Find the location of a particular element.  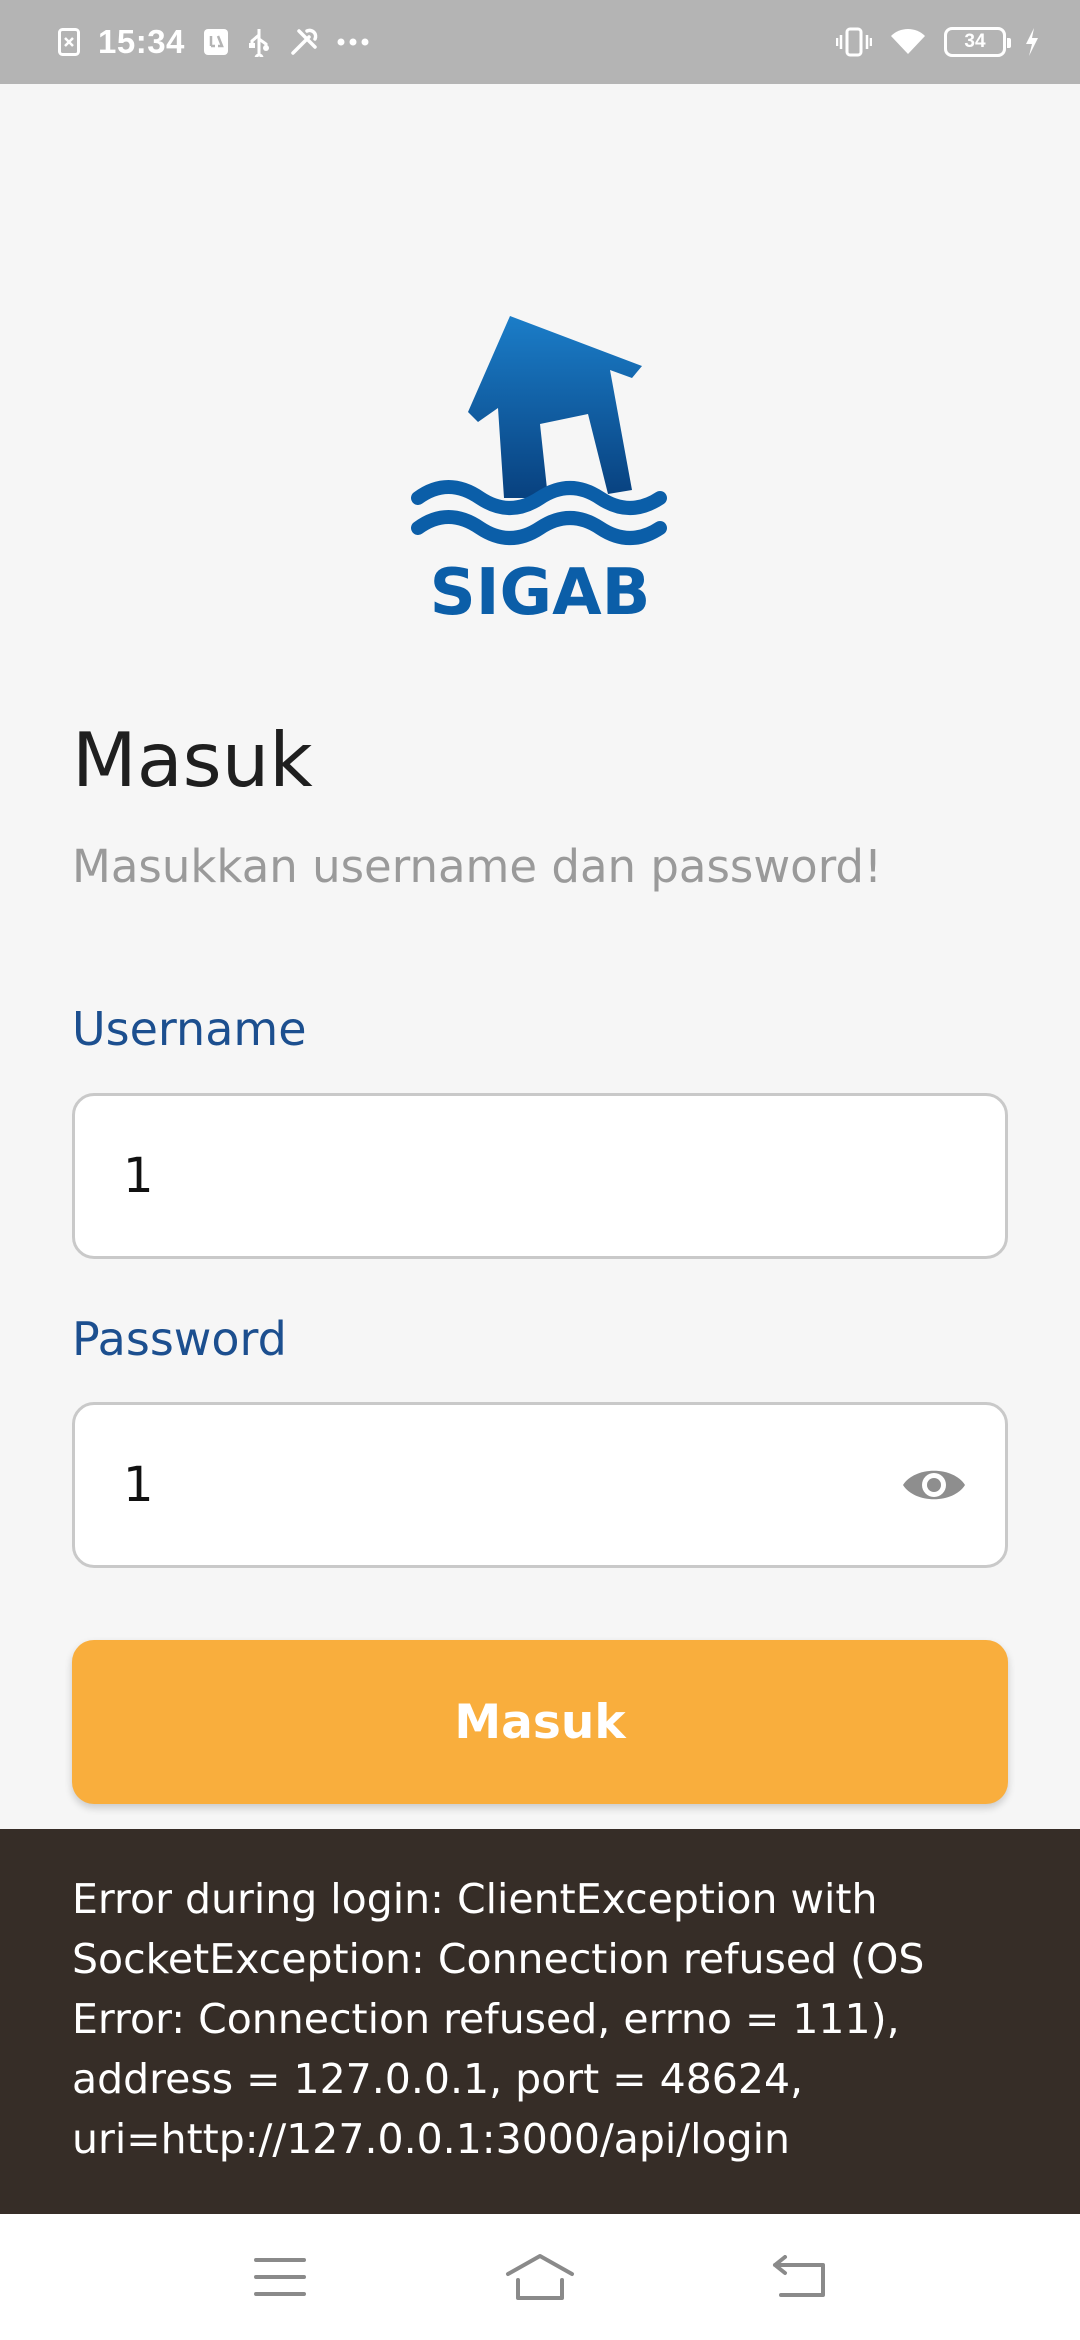

username-field-container is located at coordinates (540, 1176).